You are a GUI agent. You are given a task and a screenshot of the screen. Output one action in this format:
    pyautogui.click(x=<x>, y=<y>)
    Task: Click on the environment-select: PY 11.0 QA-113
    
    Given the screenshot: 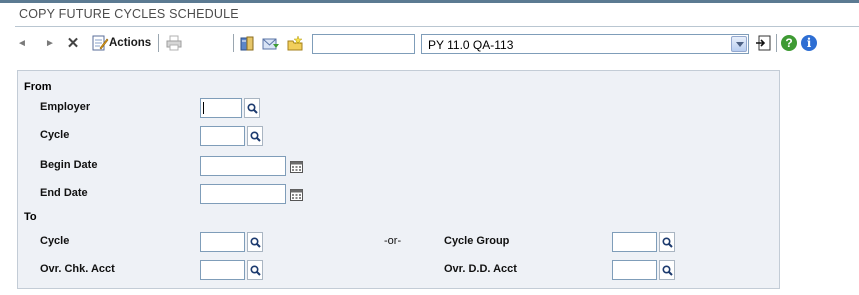 What is the action you would take?
    pyautogui.click(x=585, y=44)
    